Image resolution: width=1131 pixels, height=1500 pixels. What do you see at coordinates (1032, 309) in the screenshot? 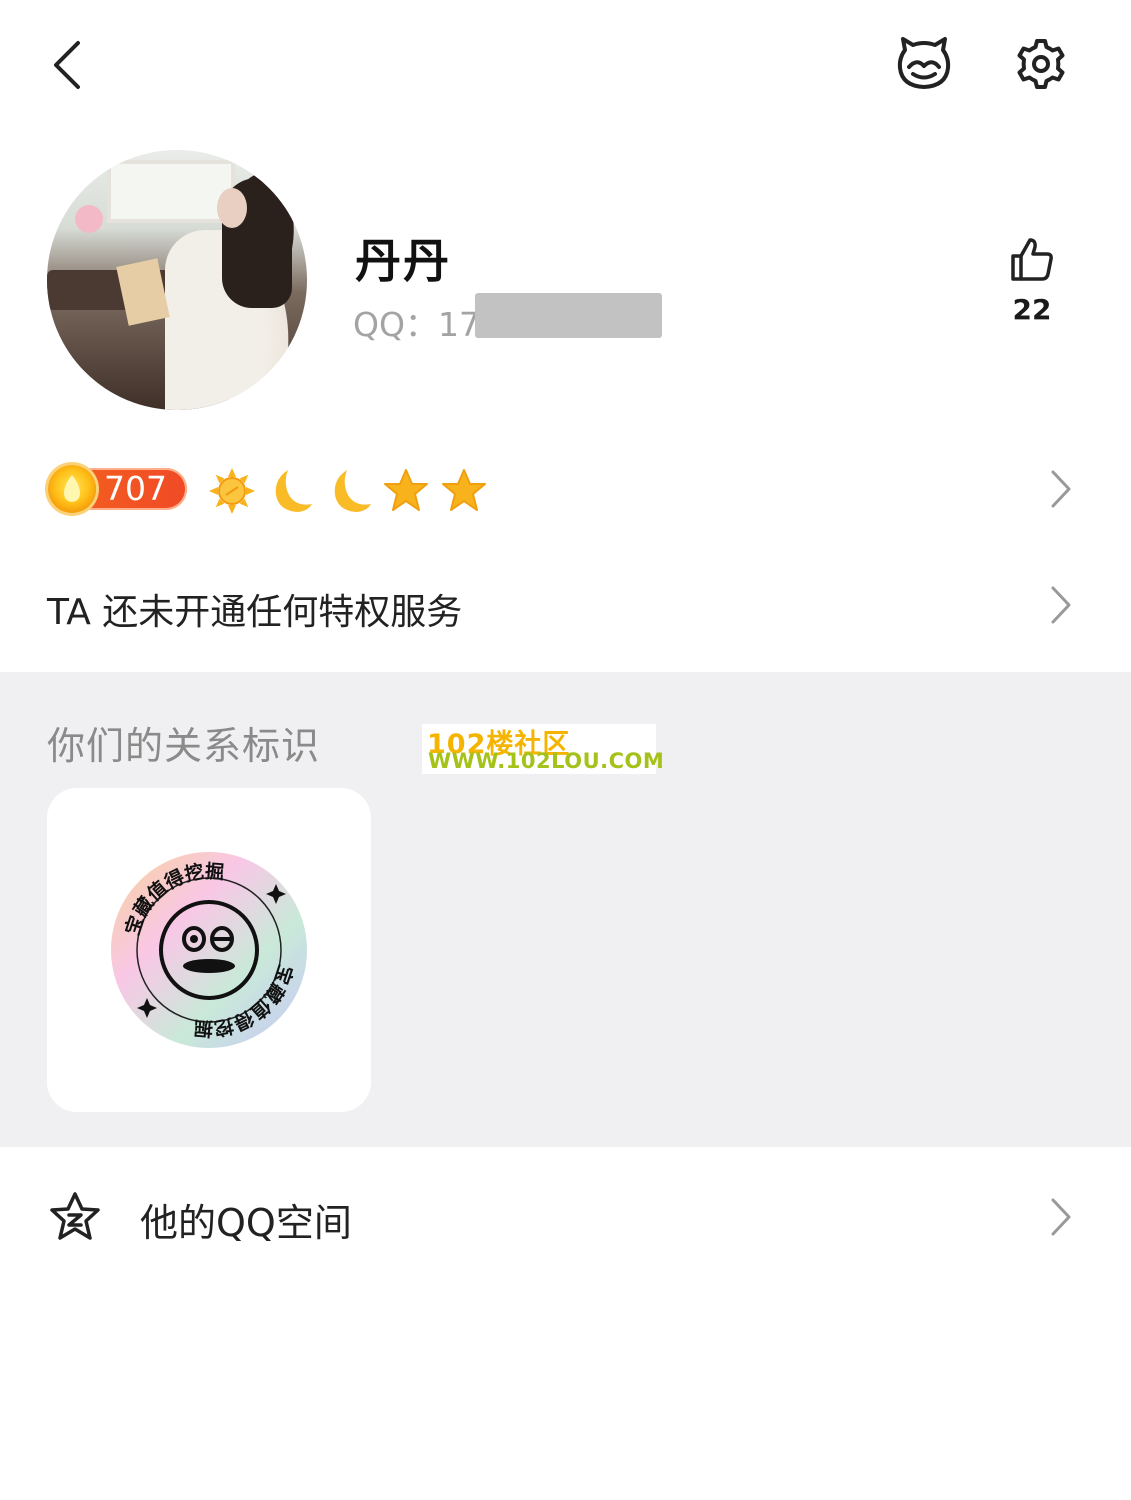
I see `like-count: 22` at bounding box center [1032, 309].